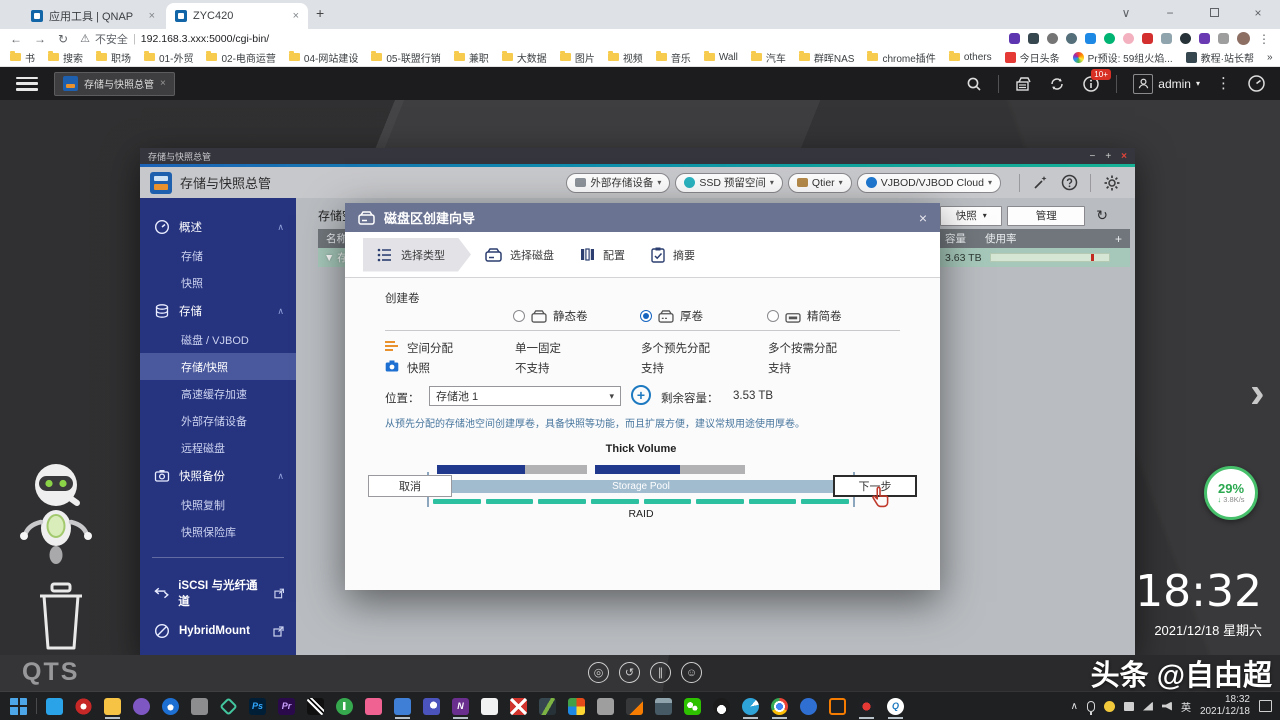 The image size is (1280, 720). I want to click on option-static-volume: 静态卷, so click(550, 316).